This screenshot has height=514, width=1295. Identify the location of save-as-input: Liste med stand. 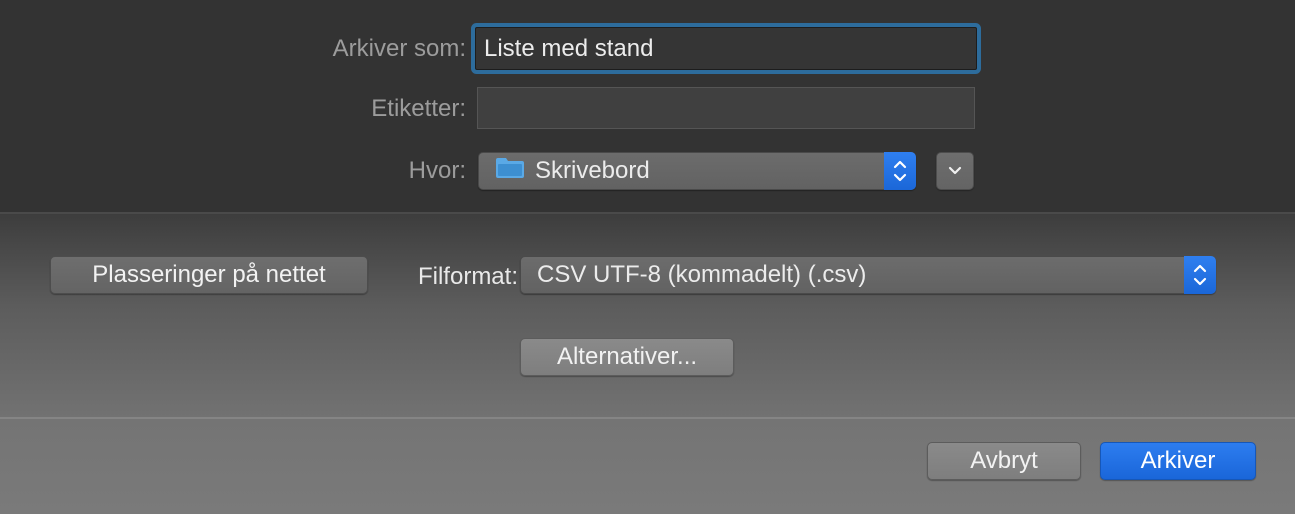
(726, 48).